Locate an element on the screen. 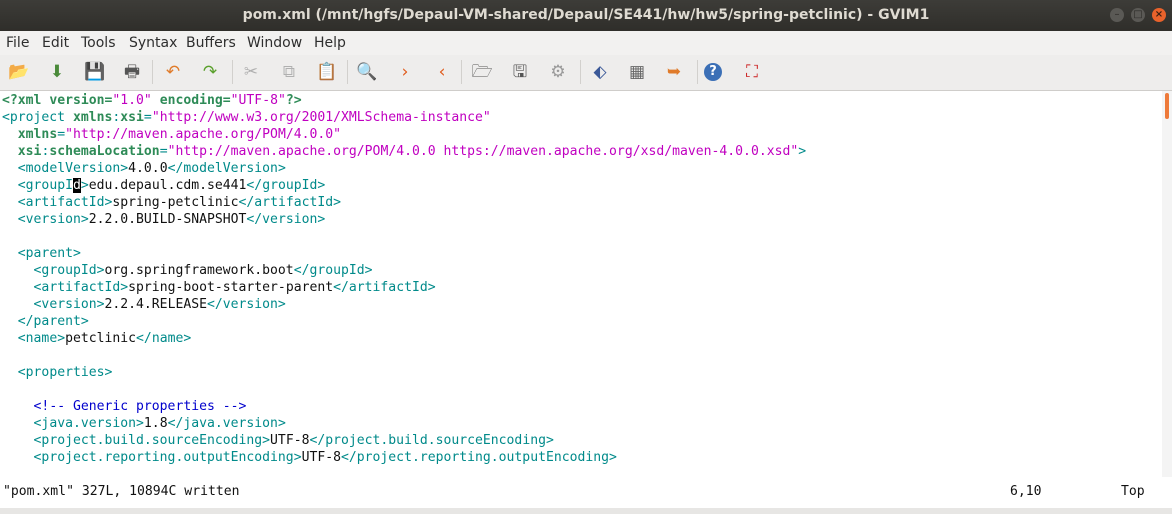 The height and width of the screenshot is (514, 1172). code-token: spring-petclinic is located at coordinates (175, 202).